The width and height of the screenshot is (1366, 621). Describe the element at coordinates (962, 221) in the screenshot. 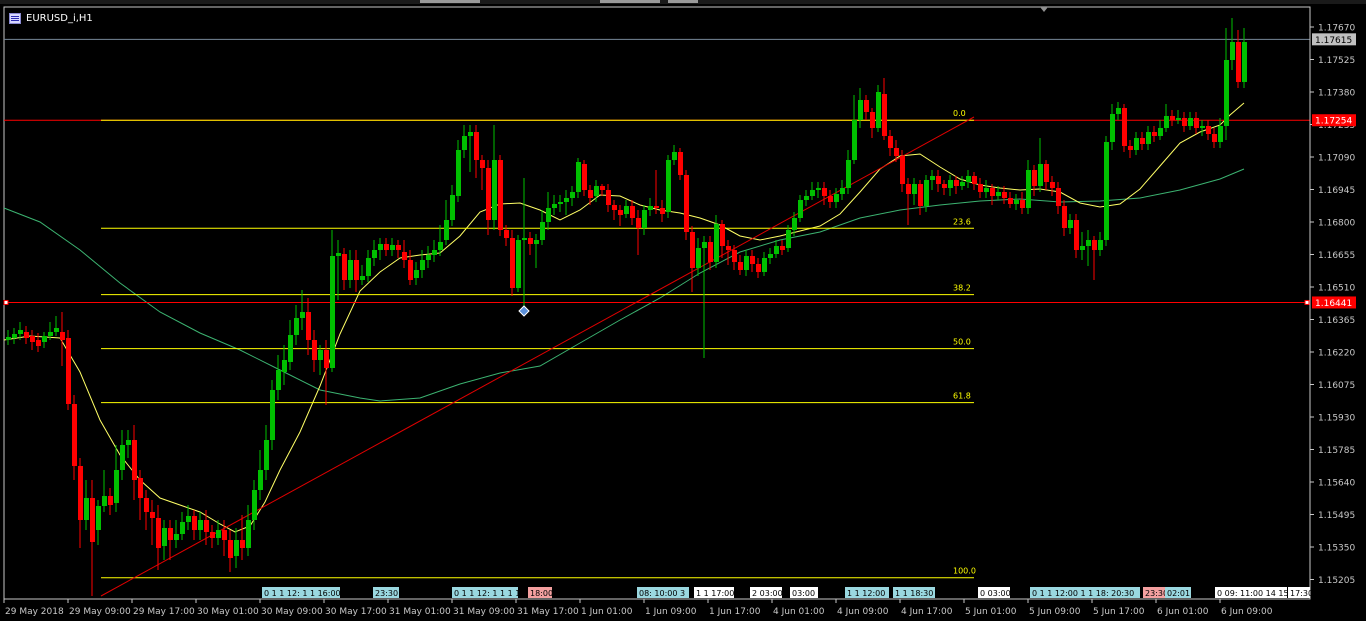

I see `fib-level-label: 23.6` at that location.